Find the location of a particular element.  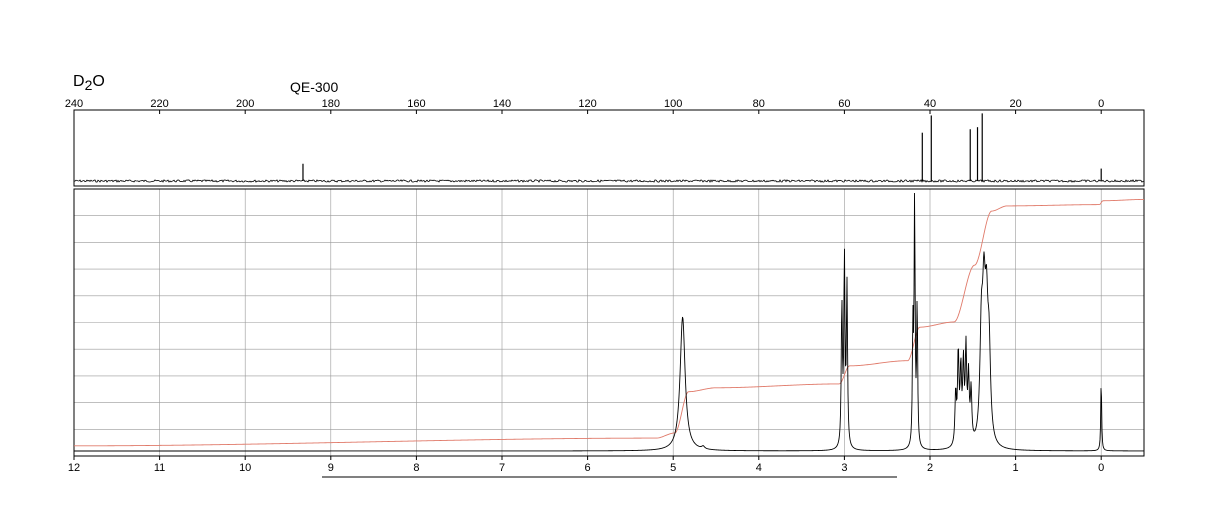

h1-tick-label: 6 is located at coordinates (588, 468).